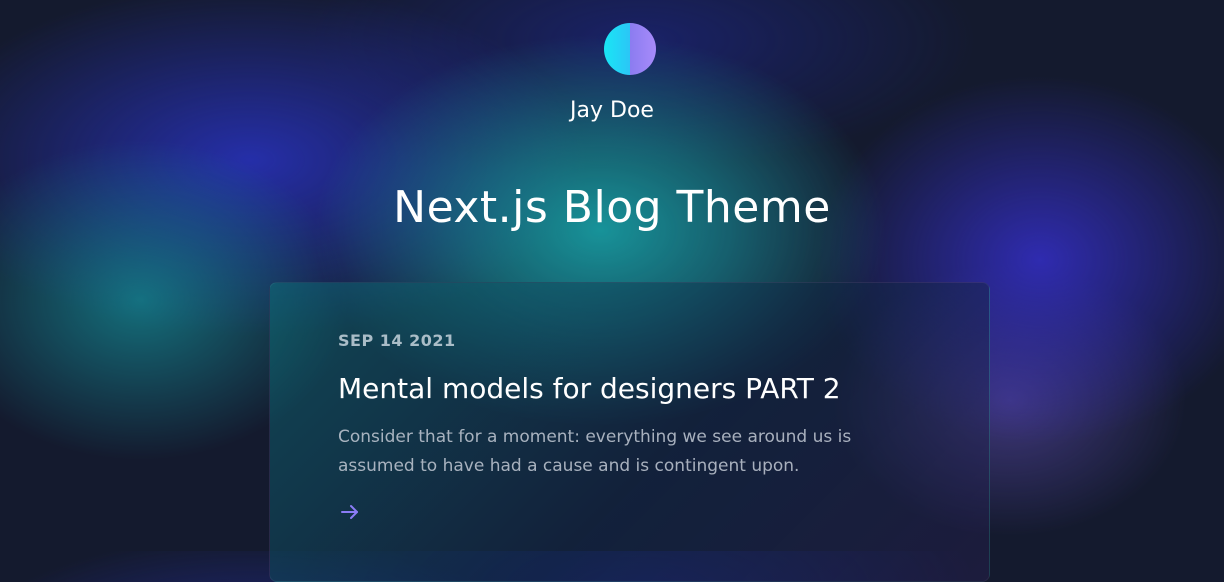 This screenshot has height=582, width=1224. I want to click on author-avatar, so click(630, 49).